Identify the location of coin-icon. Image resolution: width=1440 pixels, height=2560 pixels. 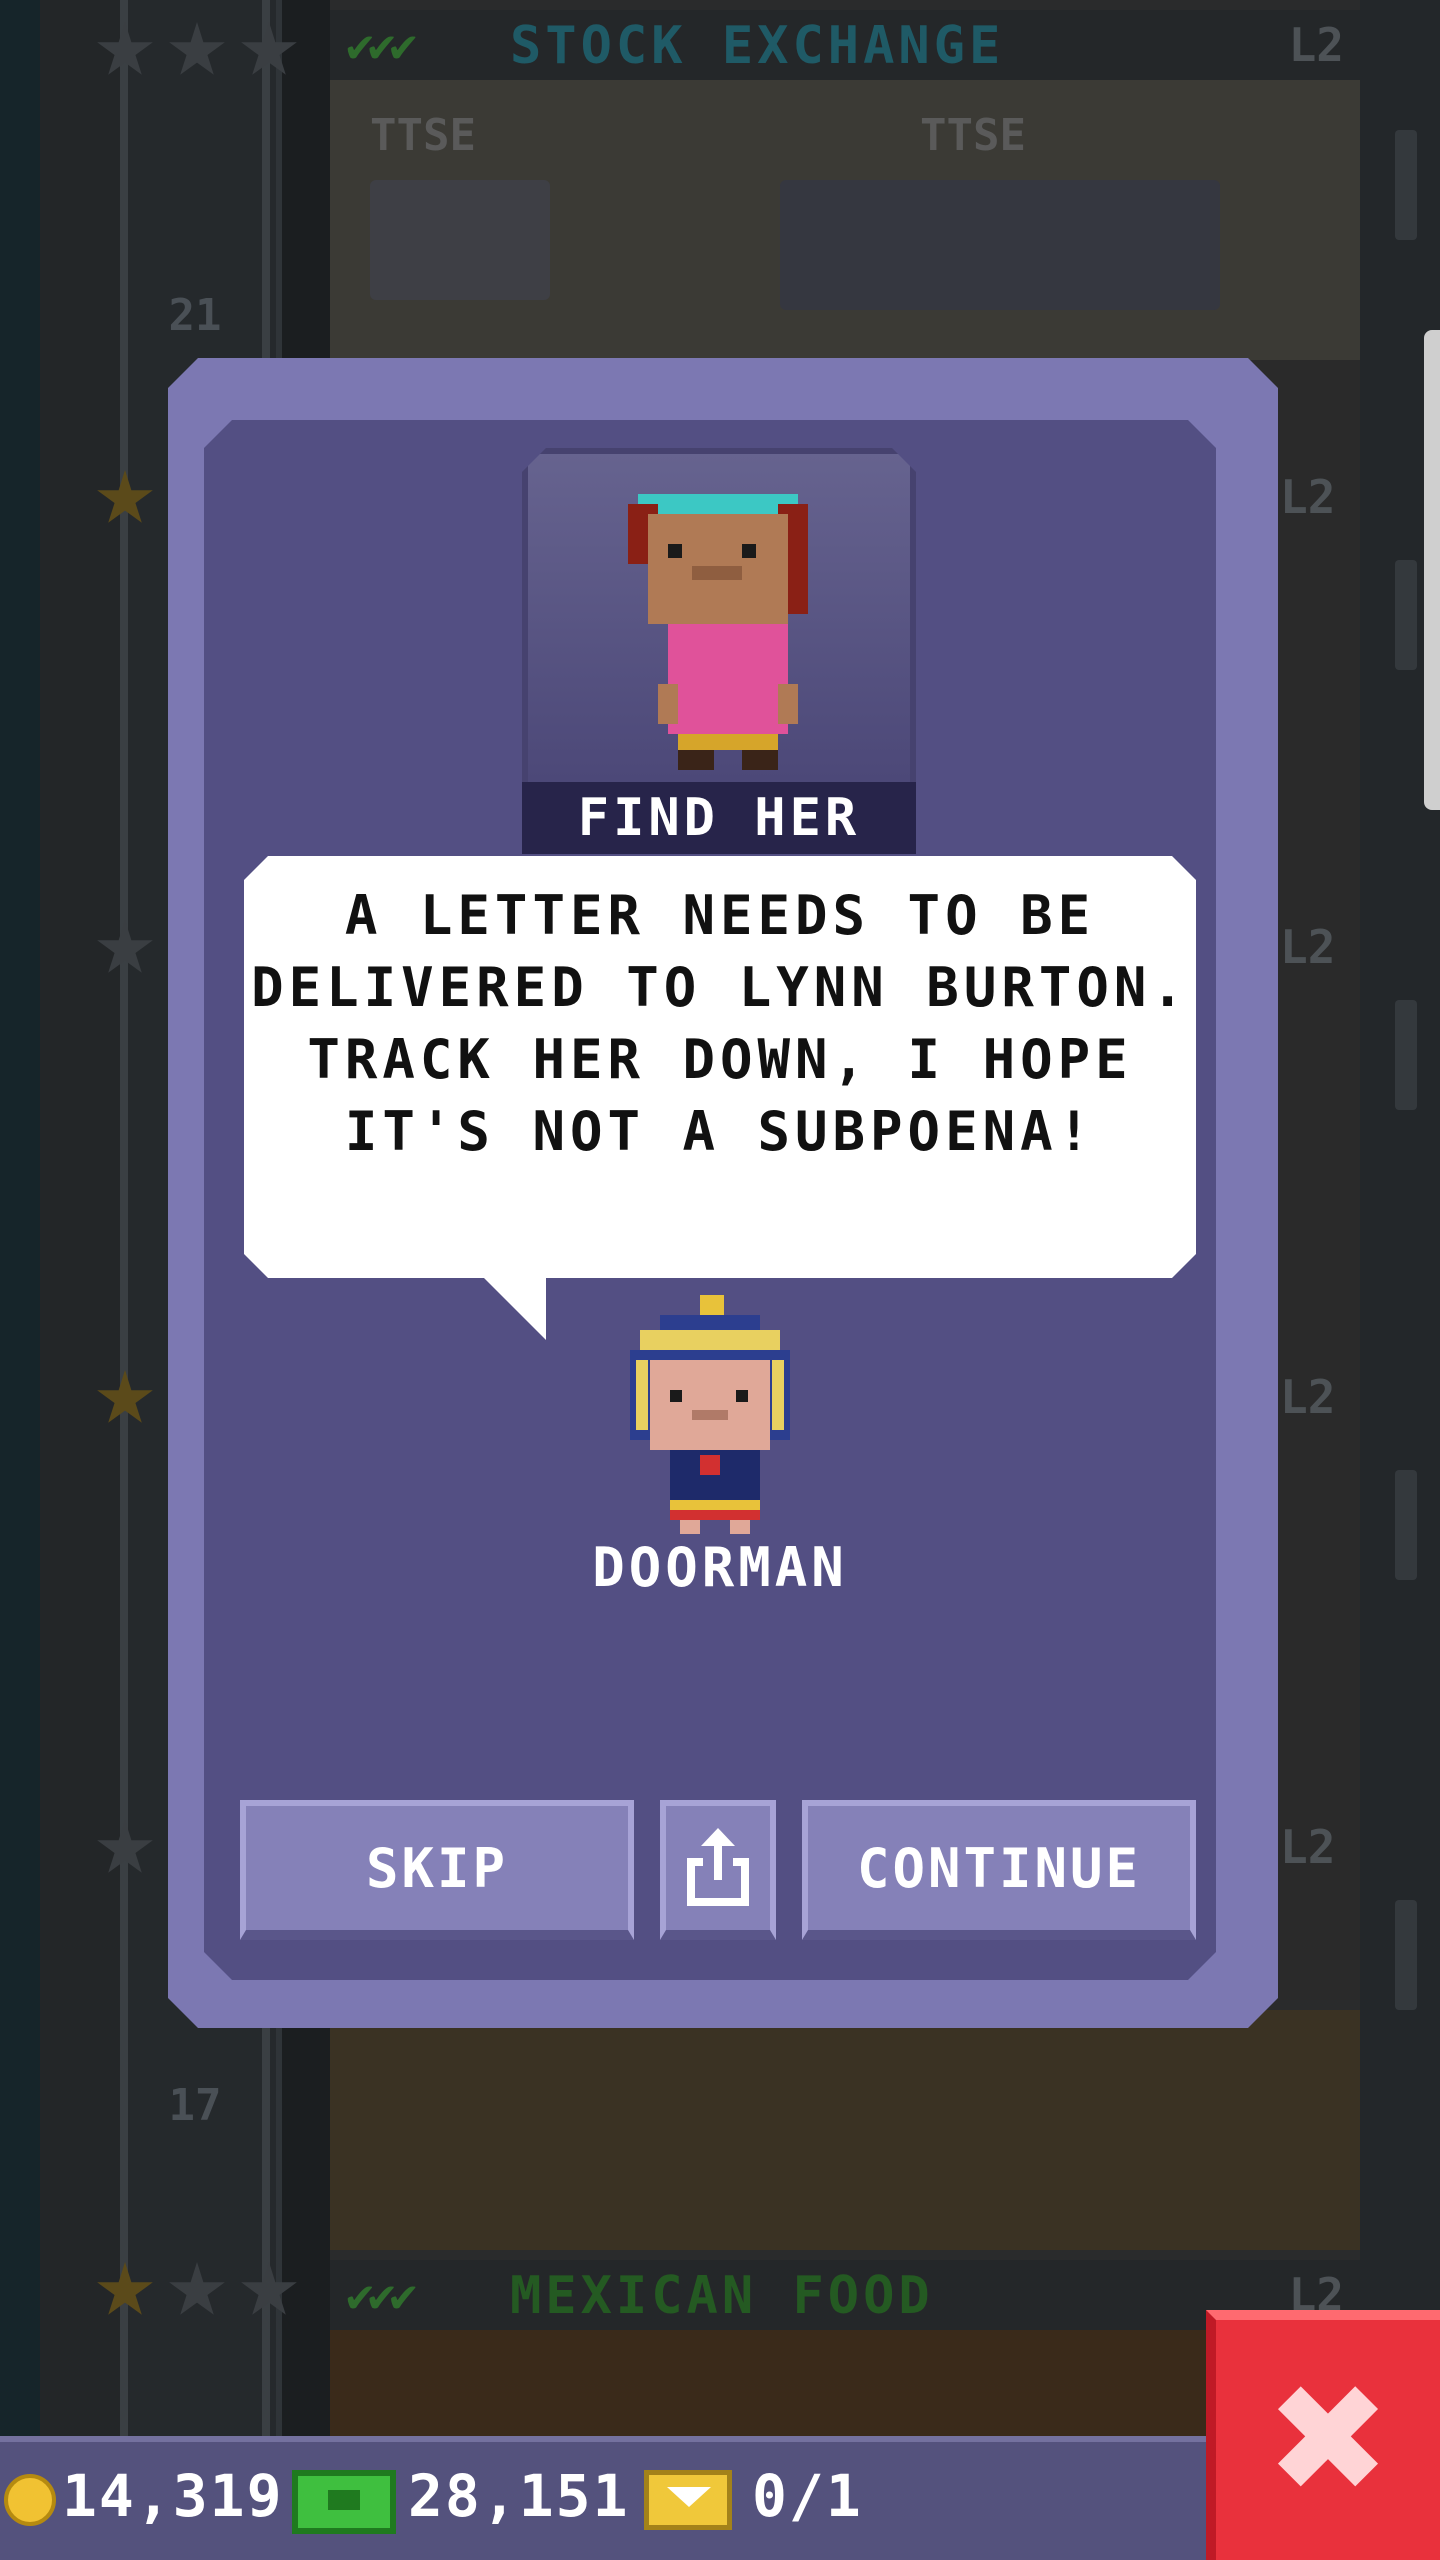
(30, 2500).